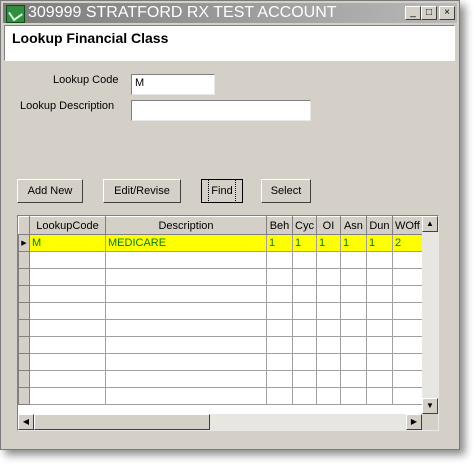 The image size is (474, 464). Describe the element at coordinates (221, 110) in the screenshot. I see `lookup-description-input` at that location.